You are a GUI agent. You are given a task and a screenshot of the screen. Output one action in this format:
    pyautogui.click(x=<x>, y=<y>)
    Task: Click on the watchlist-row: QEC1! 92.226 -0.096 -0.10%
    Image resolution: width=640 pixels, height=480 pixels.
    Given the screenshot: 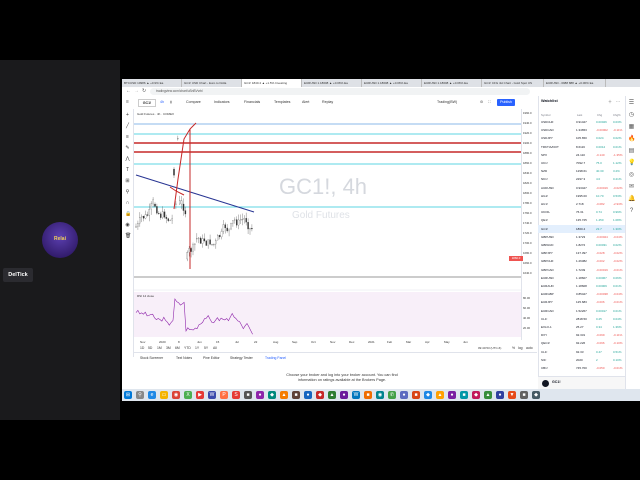 What is the action you would take?
    pyautogui.click(x=581, y=343)
    